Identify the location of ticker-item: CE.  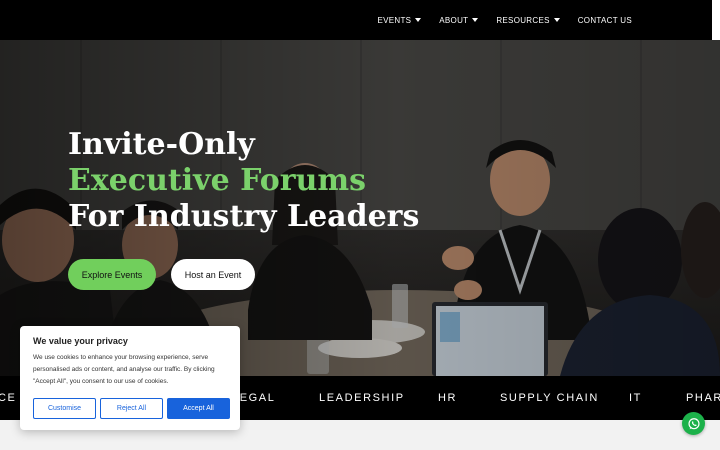
(8, 398).